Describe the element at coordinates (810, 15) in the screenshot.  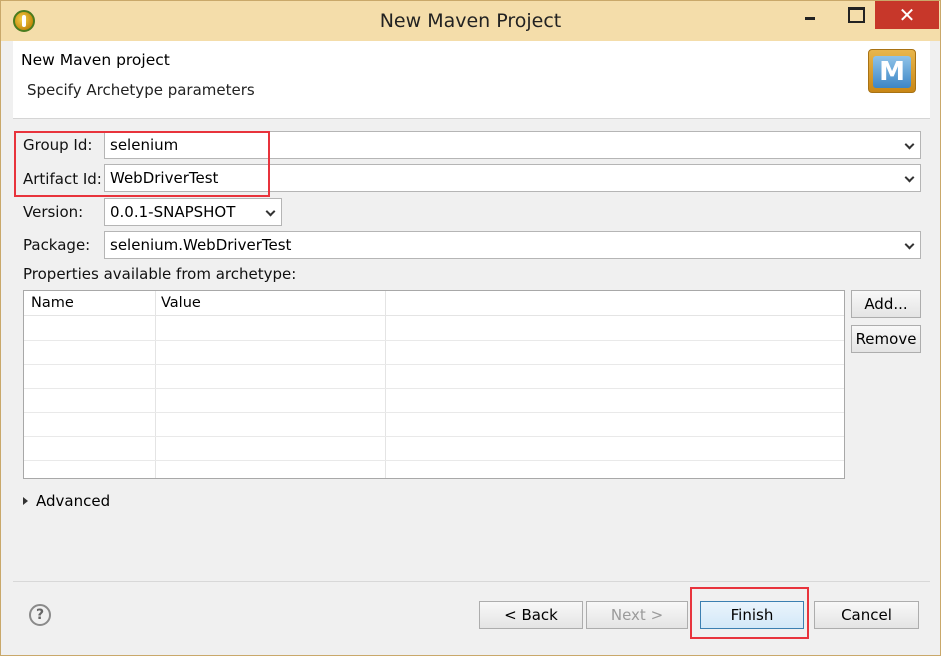
I see `minimize-button` at that location.